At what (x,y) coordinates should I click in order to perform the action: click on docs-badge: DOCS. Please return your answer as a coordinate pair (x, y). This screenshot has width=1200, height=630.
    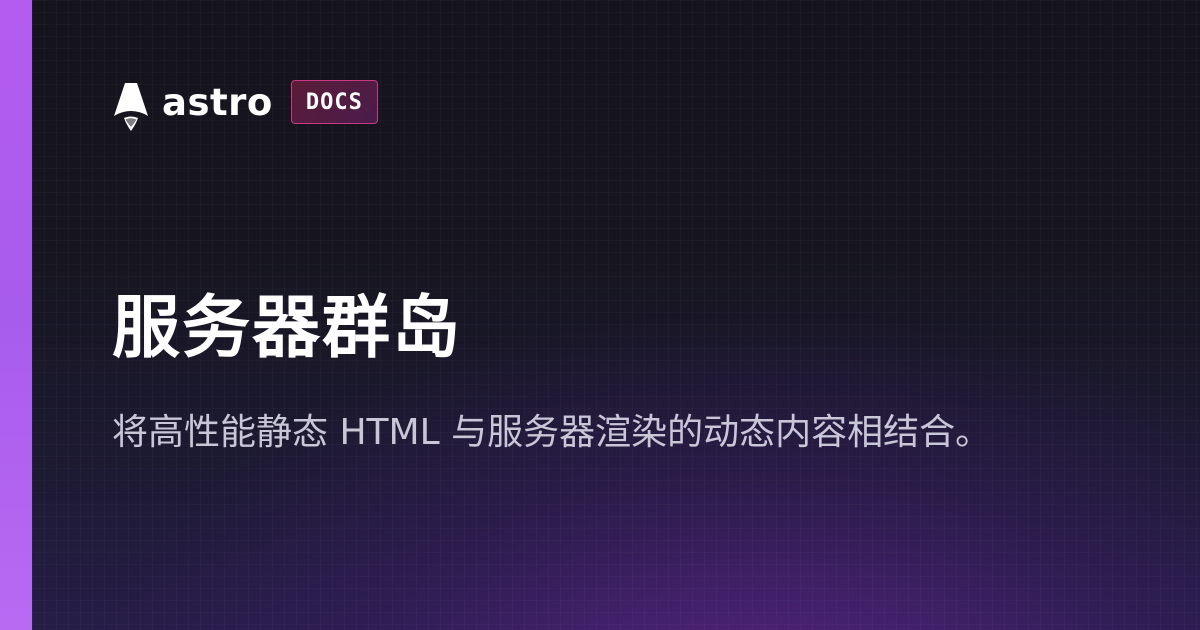
    Looking at the image, I should click on (334, 102).